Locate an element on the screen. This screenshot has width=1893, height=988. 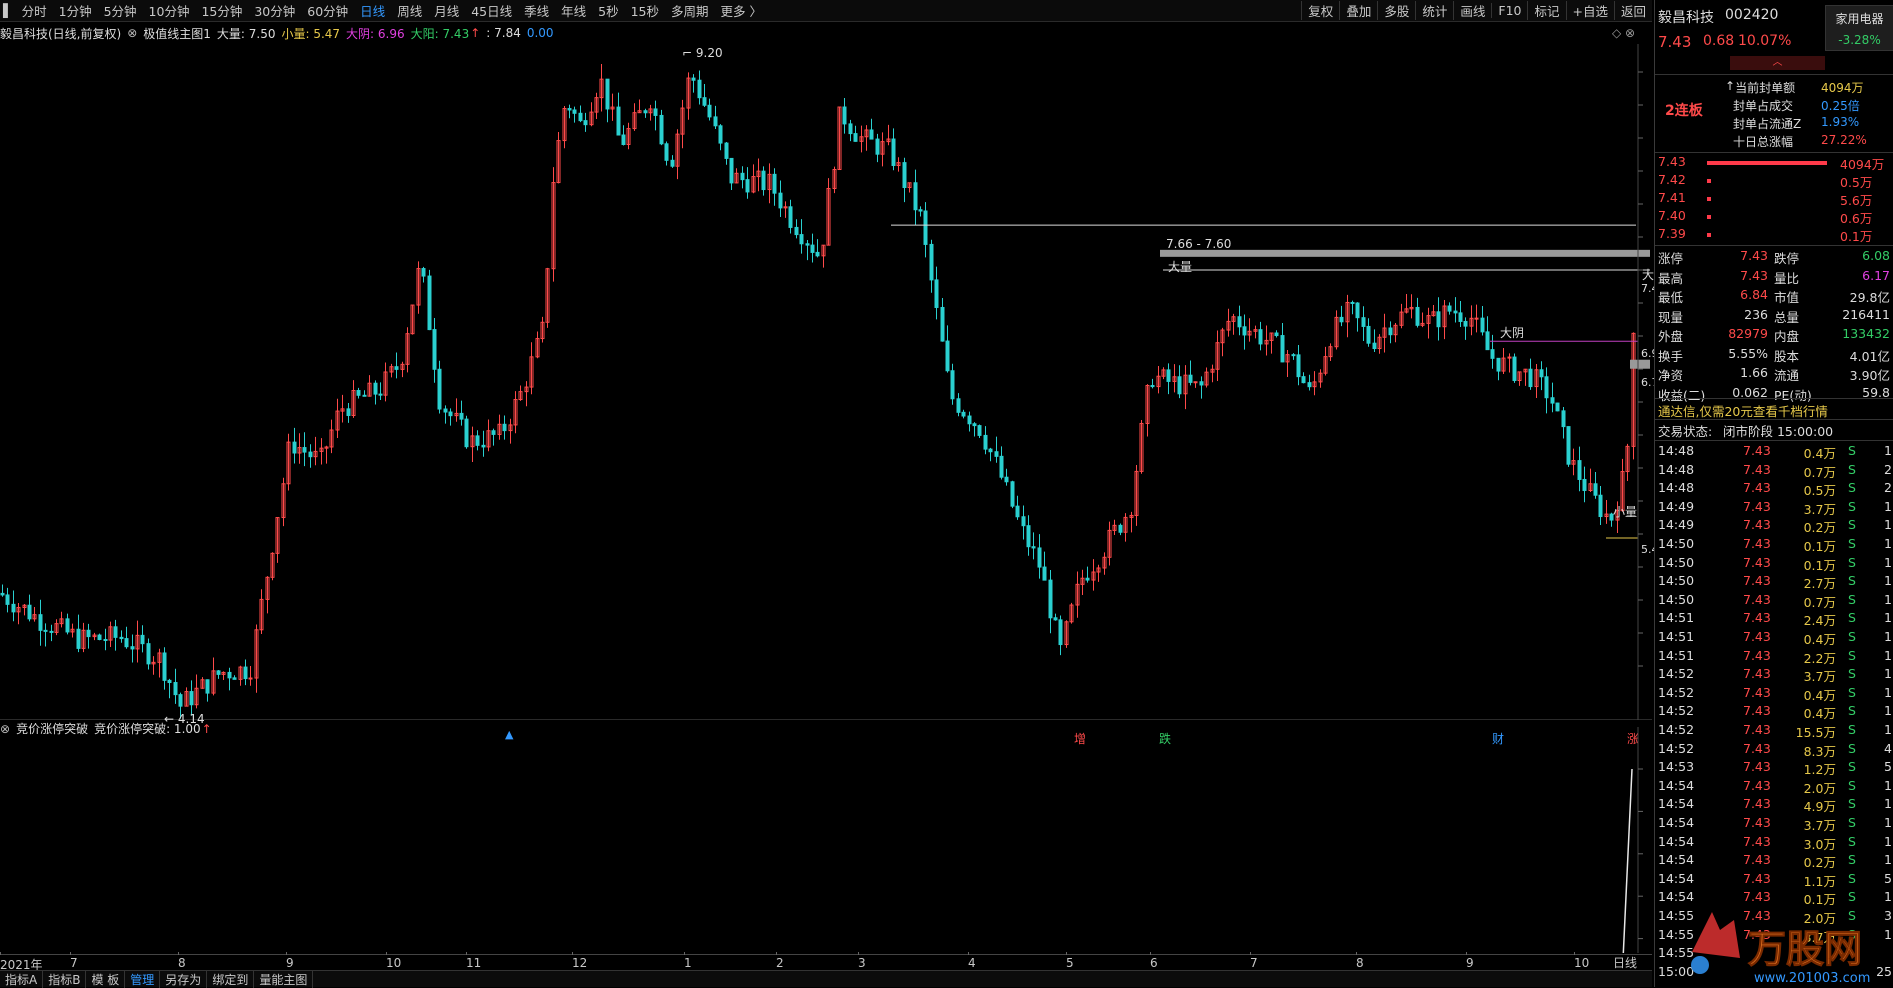
bottom-tab: 绑定到 is located at coordinates (231, 979).